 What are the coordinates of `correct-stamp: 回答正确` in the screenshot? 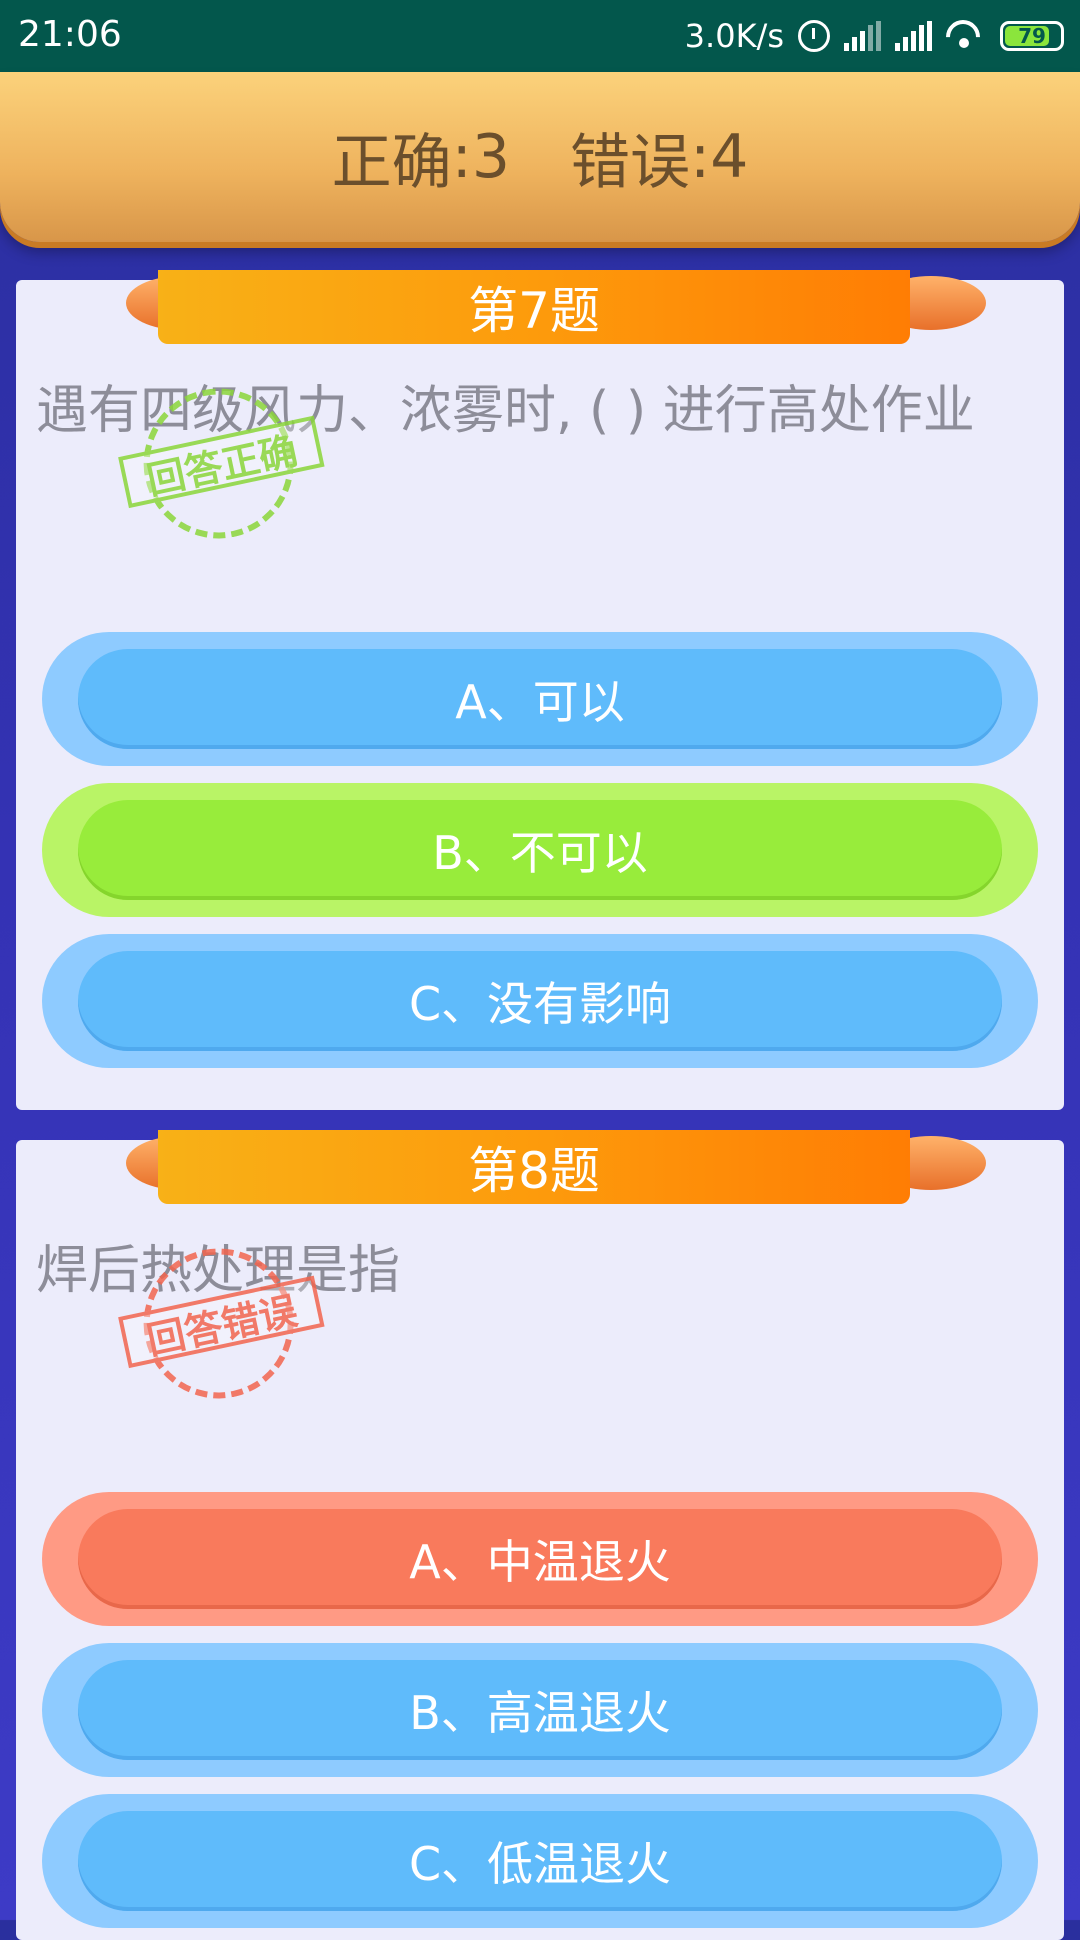 It's located at (221, 465).